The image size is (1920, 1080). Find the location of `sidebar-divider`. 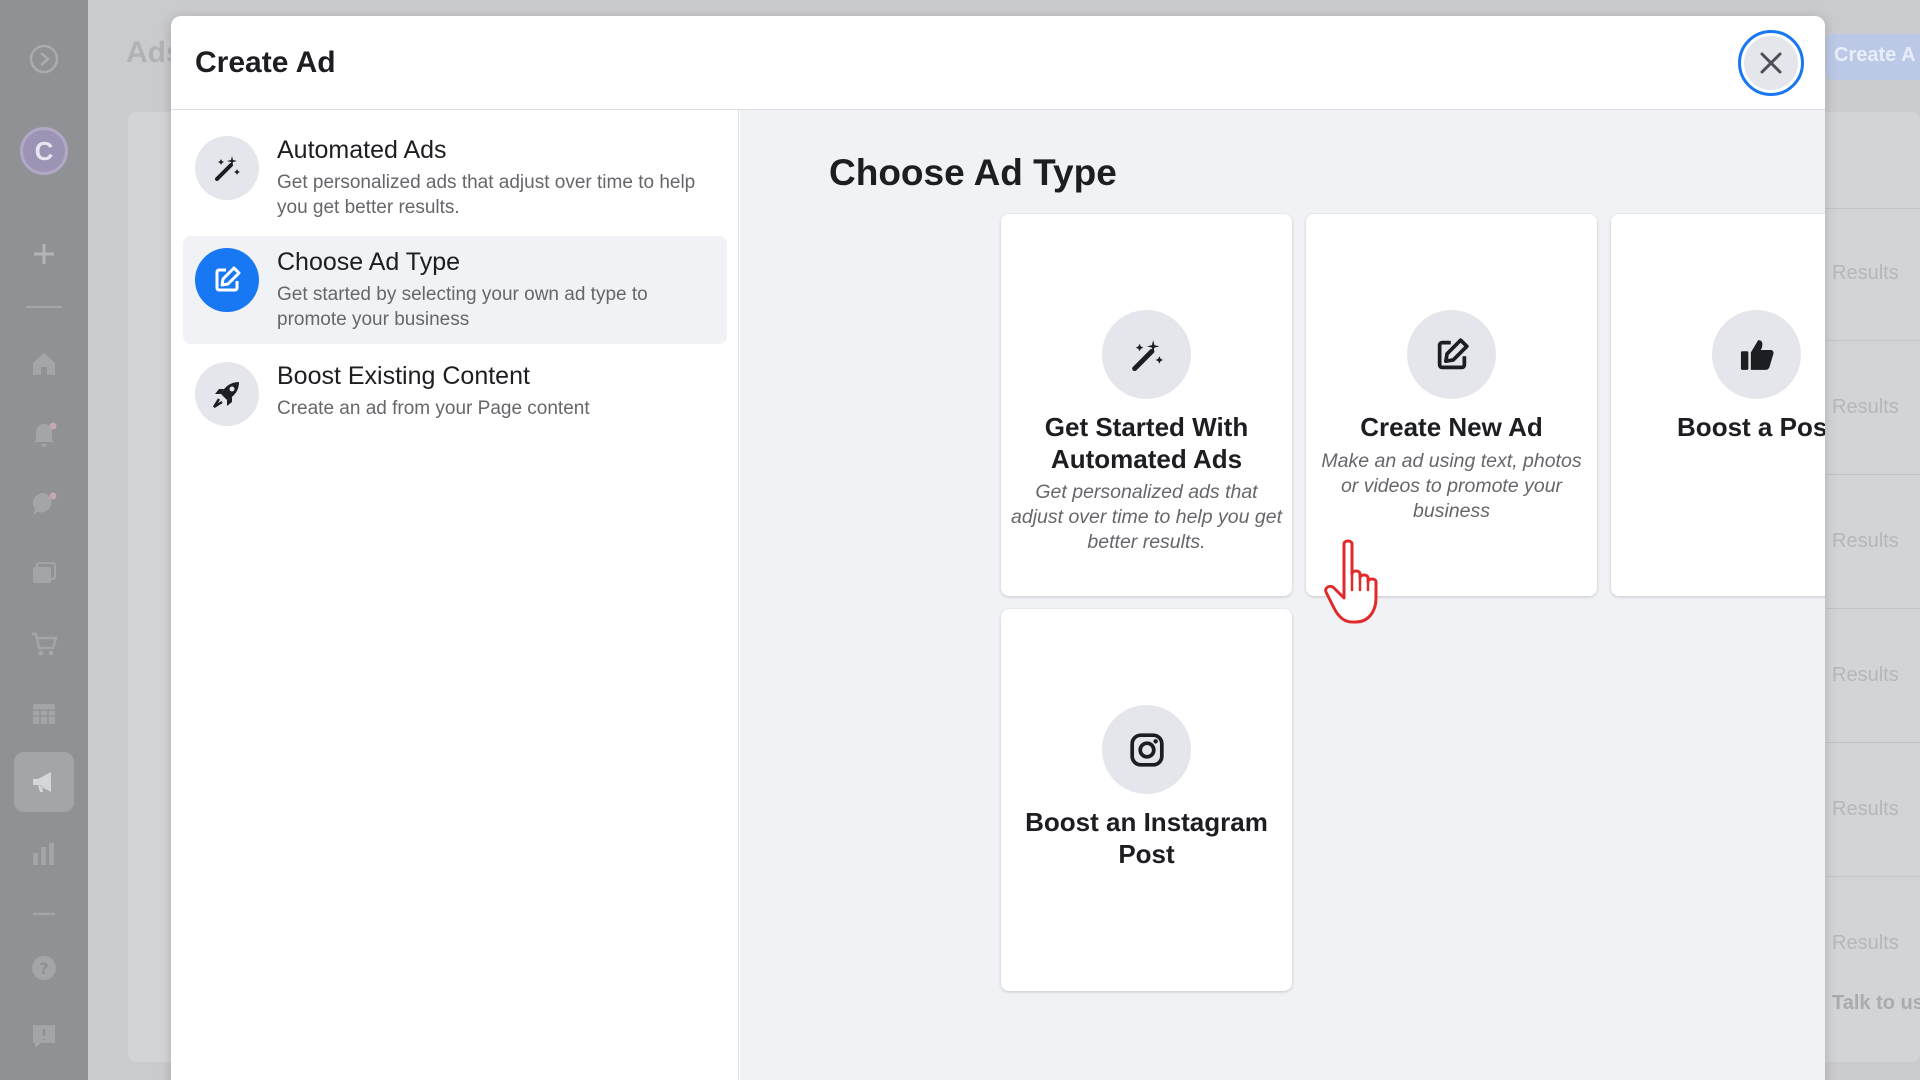

sidebar-divider is located at coordinates (44, 307).